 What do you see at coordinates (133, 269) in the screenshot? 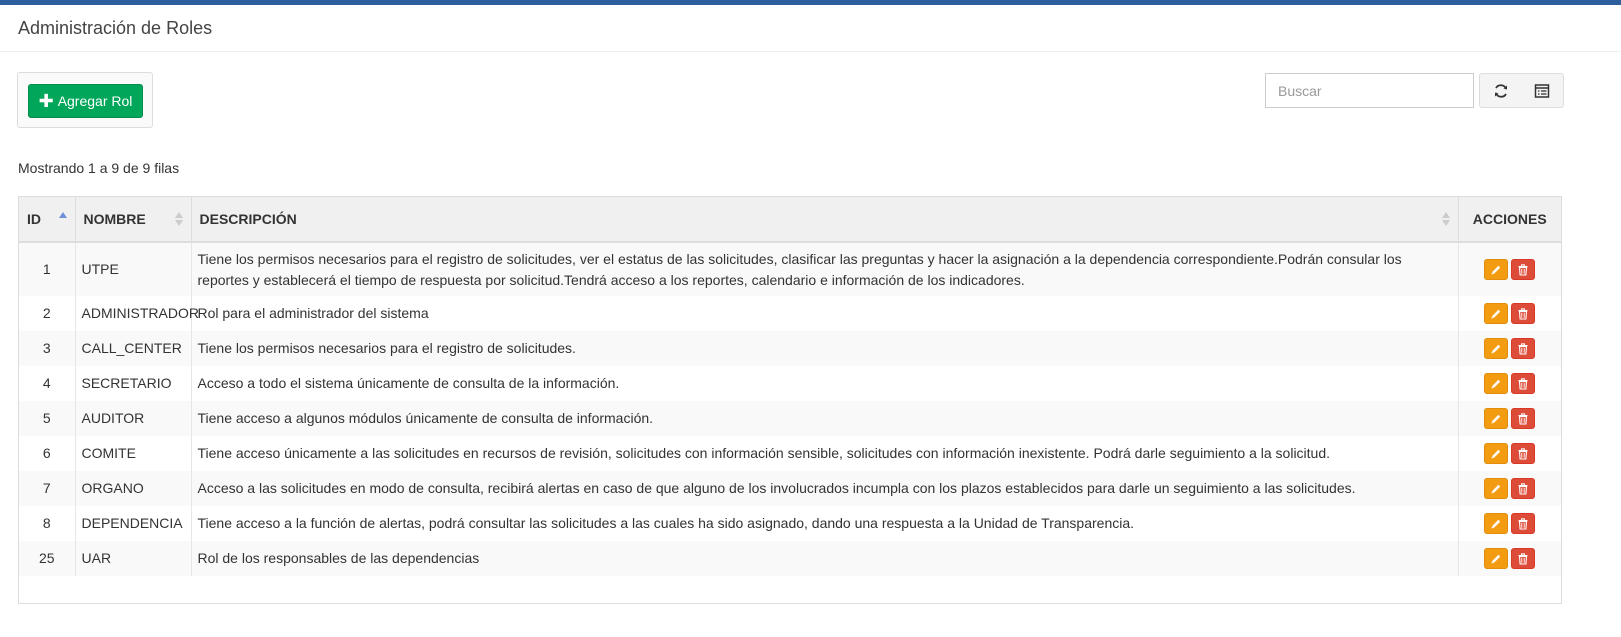
I see `cell-name: UTPE` at bounding box center [133, 269].